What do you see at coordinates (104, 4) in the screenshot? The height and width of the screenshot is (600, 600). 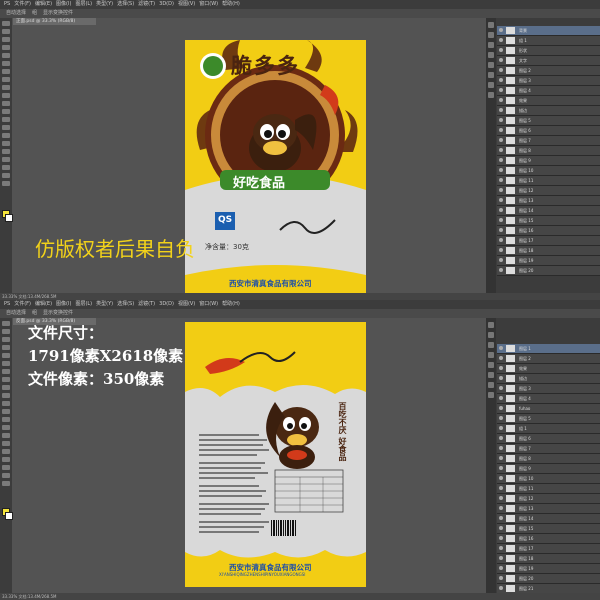 I see `menu-item: 类型(Y)` at bounding box center [104, 4].